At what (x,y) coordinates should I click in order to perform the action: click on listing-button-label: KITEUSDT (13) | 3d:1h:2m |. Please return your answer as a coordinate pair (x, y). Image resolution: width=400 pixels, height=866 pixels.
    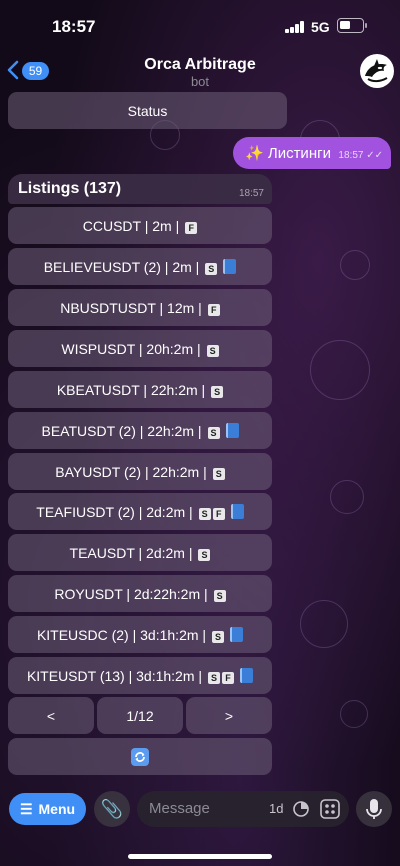
    Looking at the image, I should click on (114, 675).